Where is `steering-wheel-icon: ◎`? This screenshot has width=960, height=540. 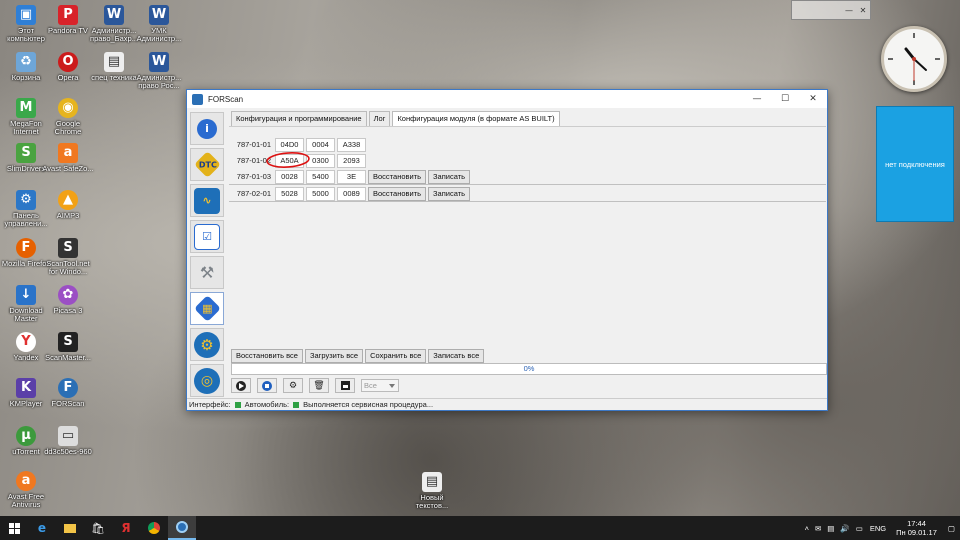 steering-wheel-icon: ◎ is located at coordinates (207, 380).